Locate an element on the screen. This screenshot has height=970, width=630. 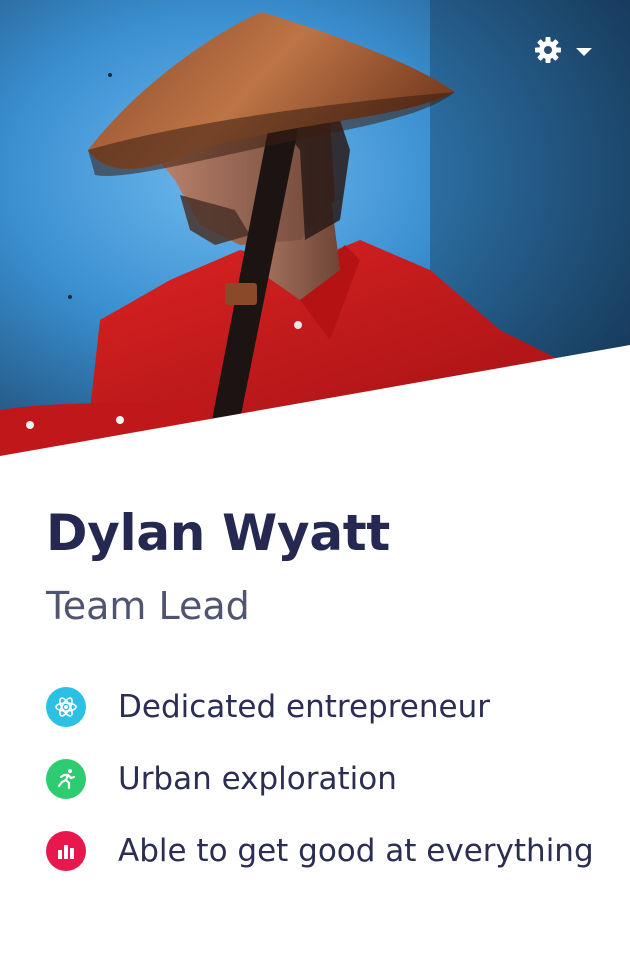
running-icon is located at coordinates (66, 779).